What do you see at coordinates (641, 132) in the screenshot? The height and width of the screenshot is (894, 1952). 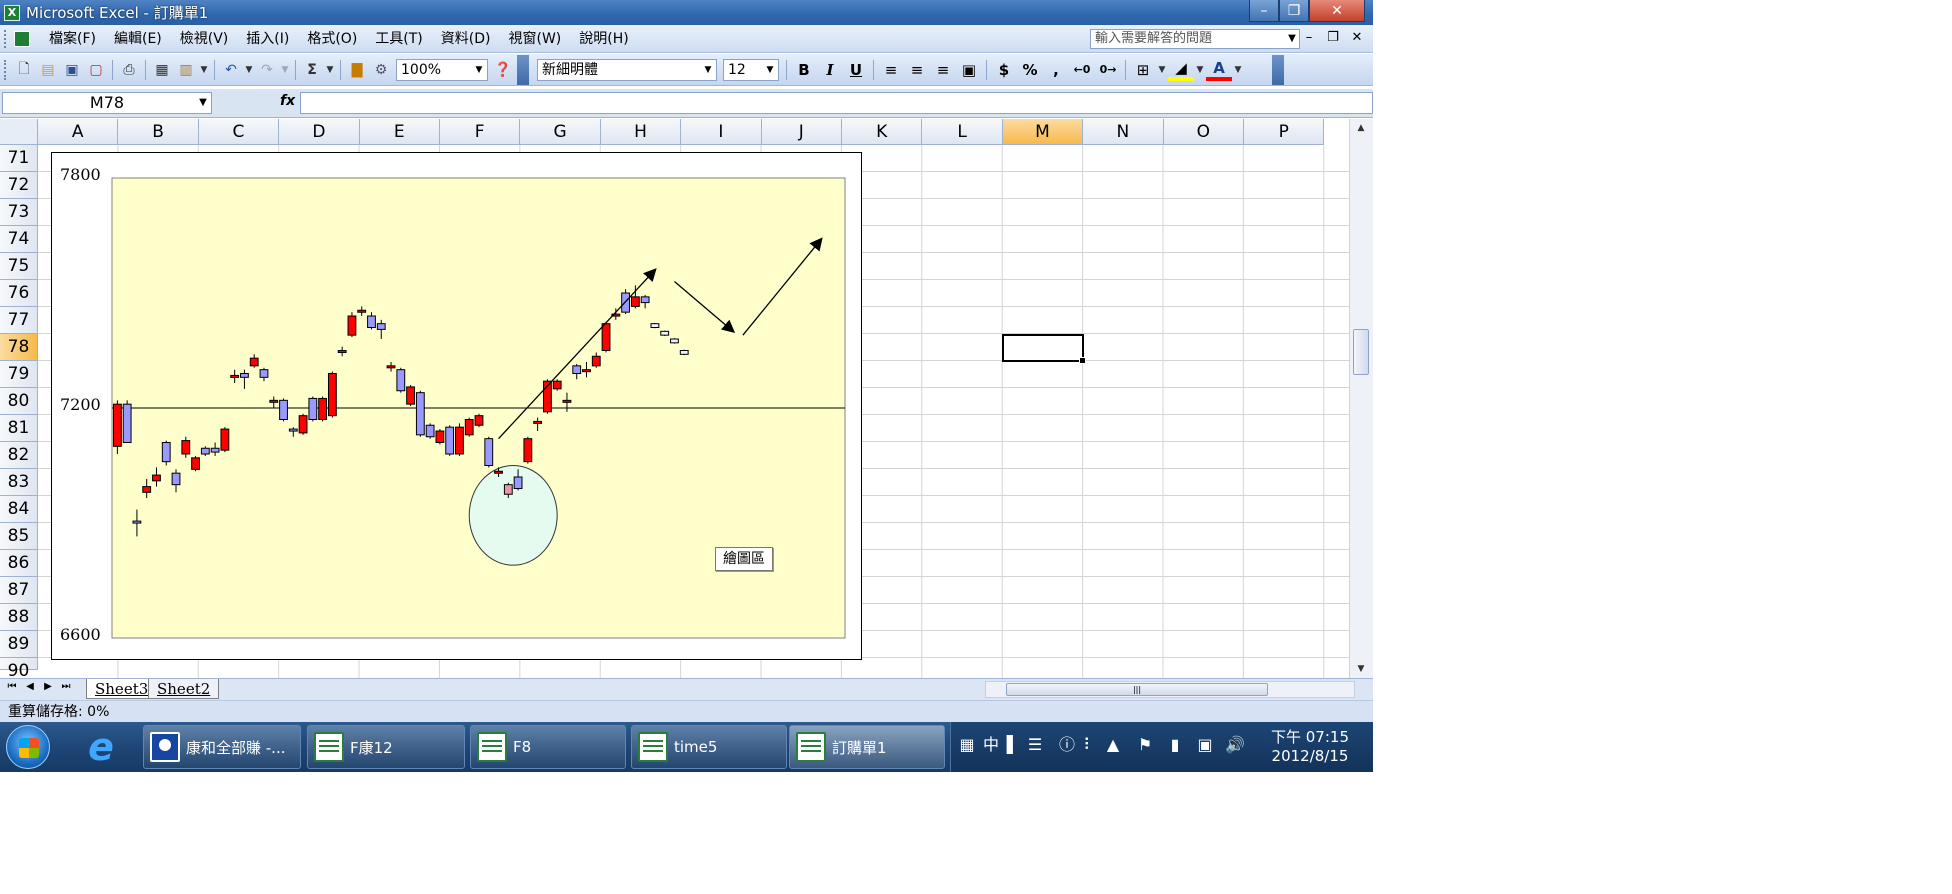 I see `column-header-h: H` at bounding box center [641, 132].